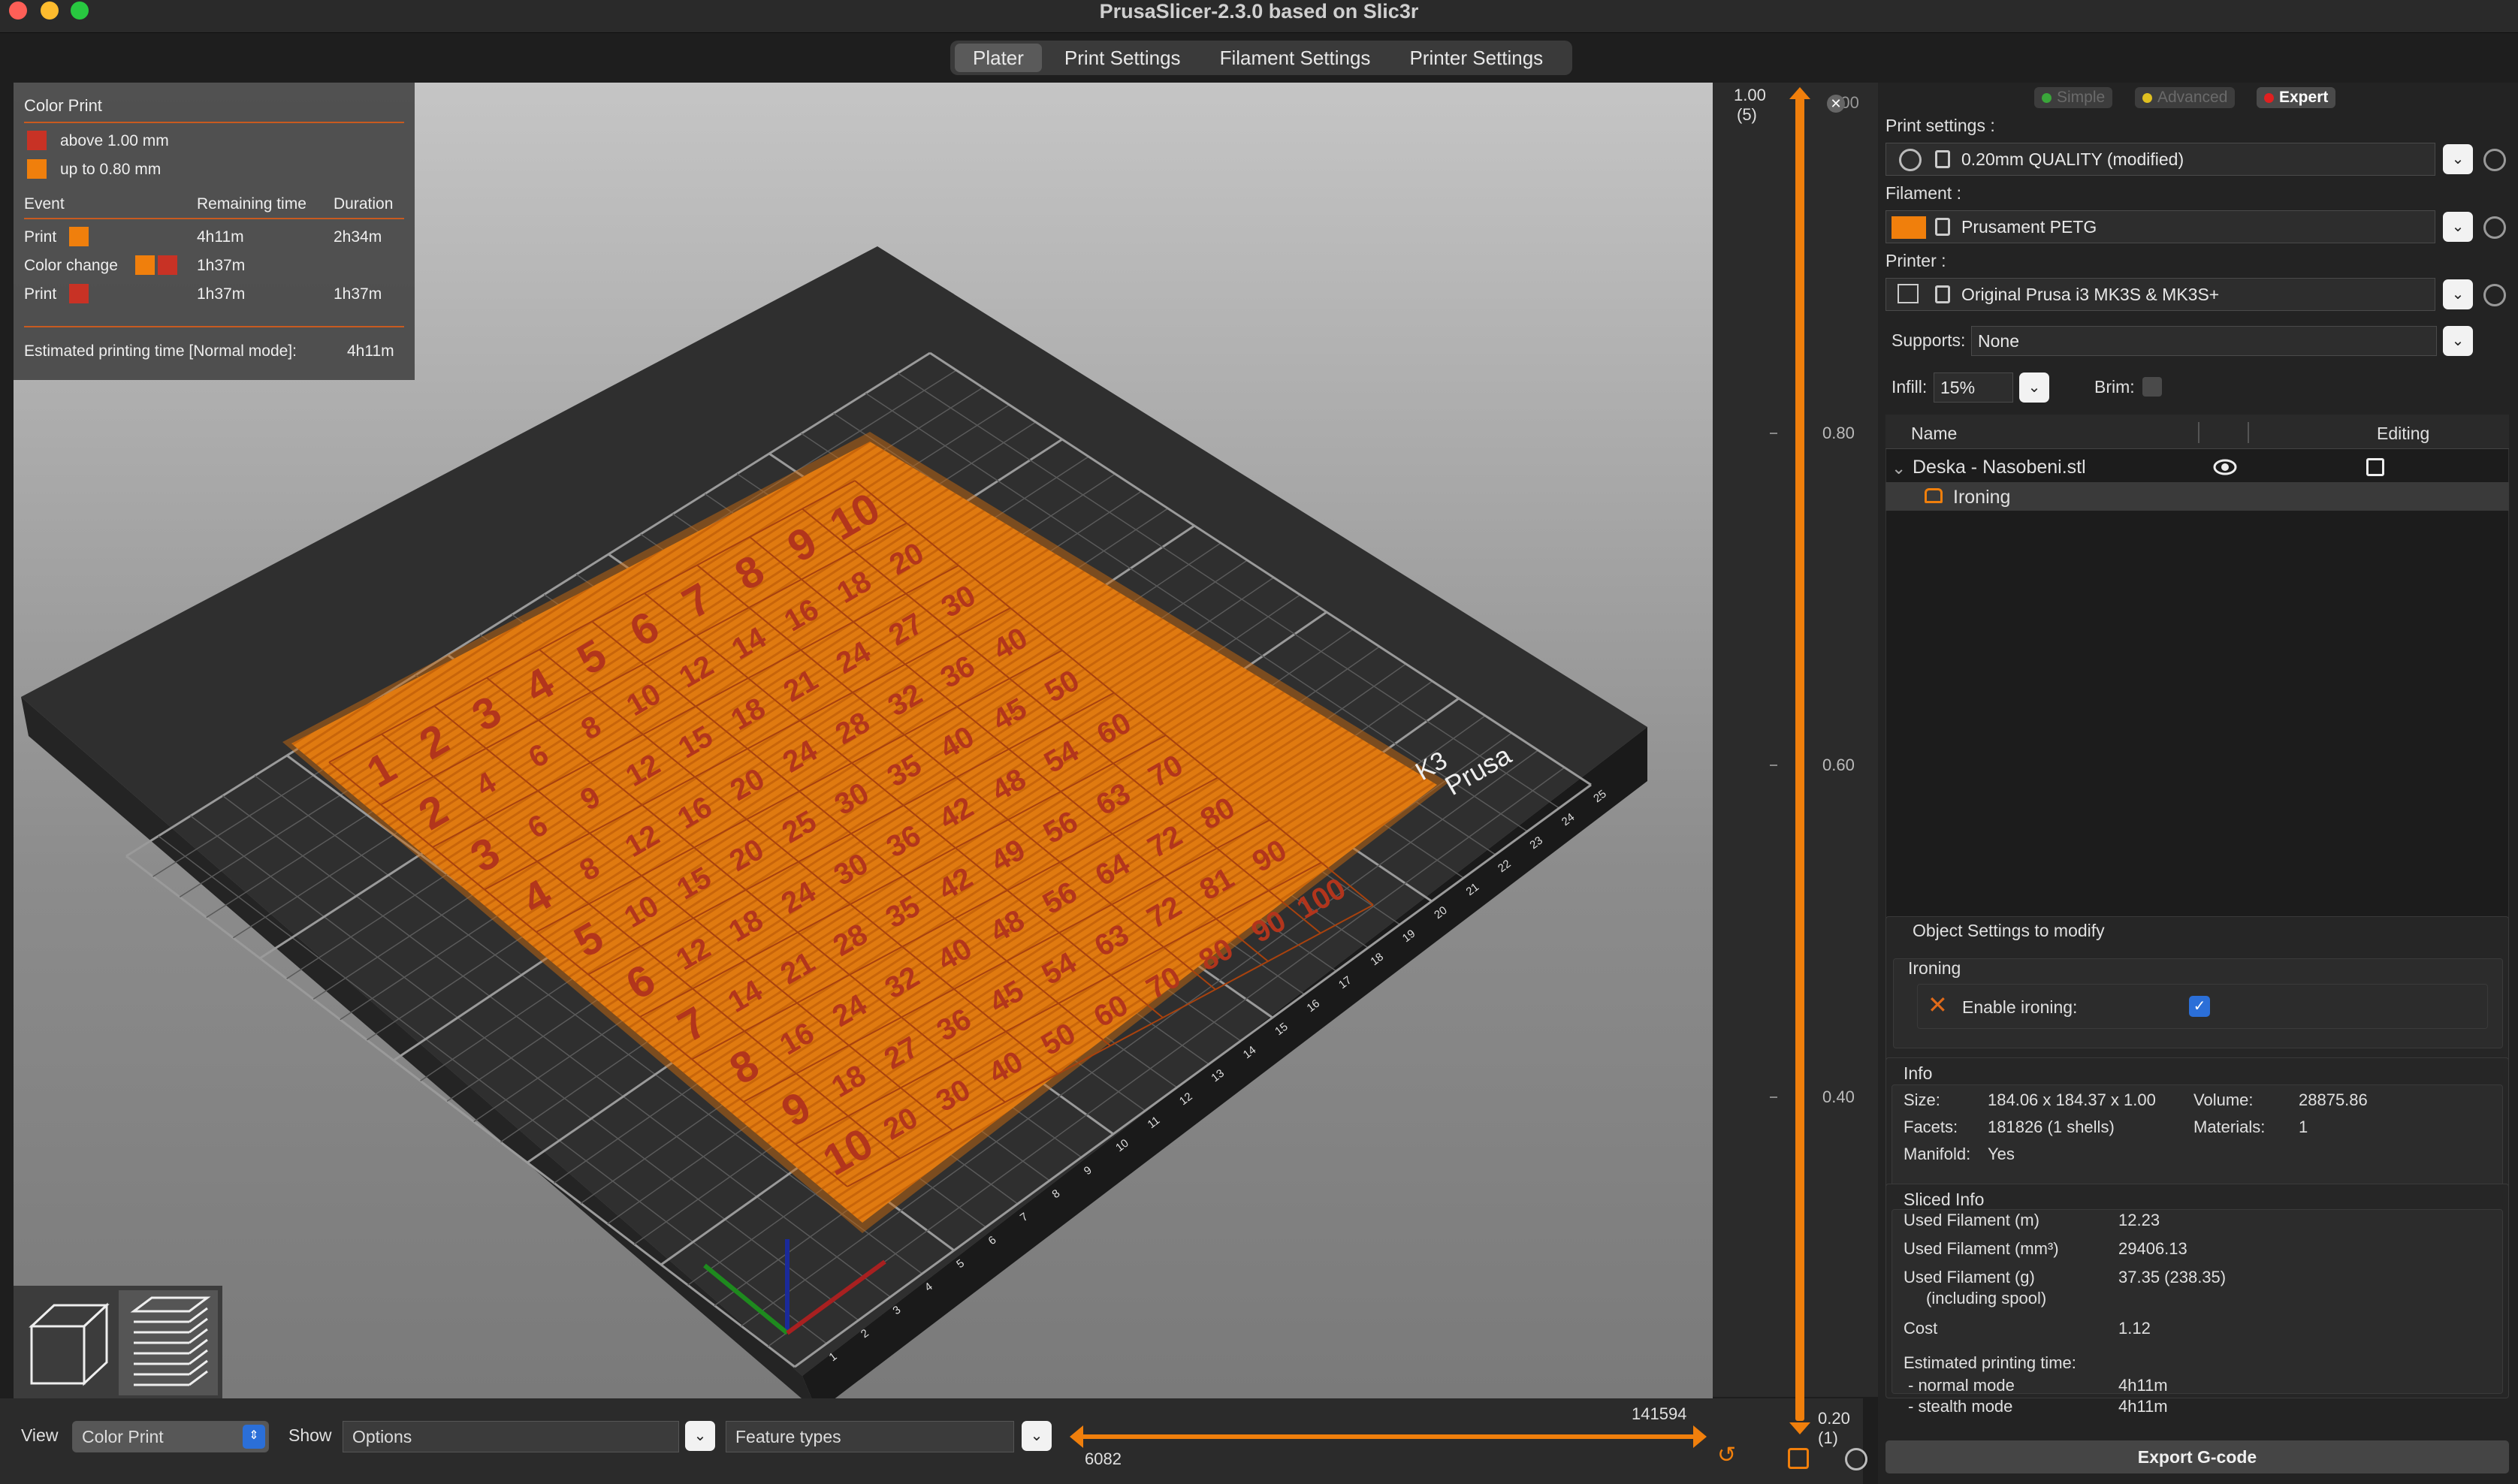  What do you see at coordinates (1295, 58) in the screenshot?
I see `tab-filament-settings: Filament Settings` at bounding box center [1295, 58].